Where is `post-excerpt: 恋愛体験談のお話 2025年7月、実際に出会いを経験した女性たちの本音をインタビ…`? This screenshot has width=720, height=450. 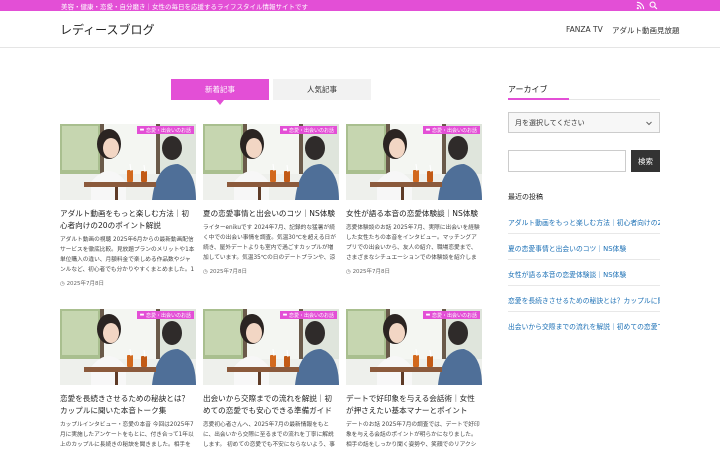
post-excerpt: 恋愛体験談のお話 2025年7月、実際に出会いを経験した女性たちの本音をインタビ… is located at coordinates (413, 243).